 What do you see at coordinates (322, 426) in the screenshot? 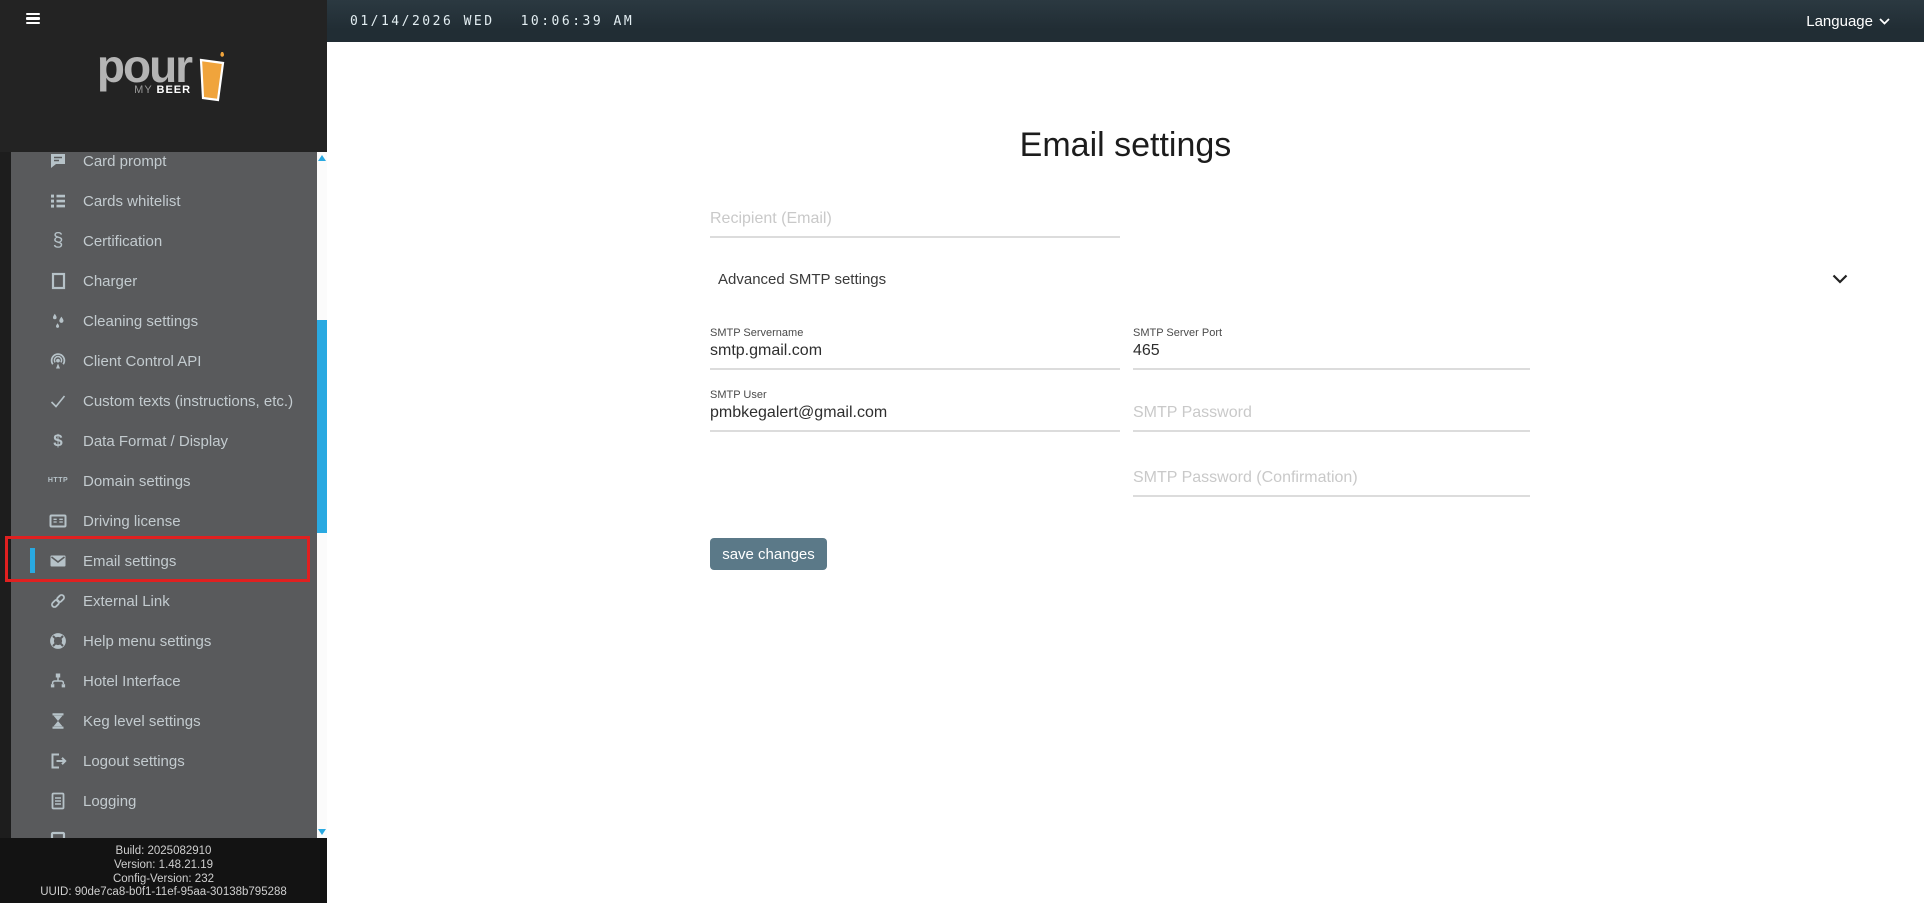
I see `scrollbar-thumb` at bounding box center [322, 426].